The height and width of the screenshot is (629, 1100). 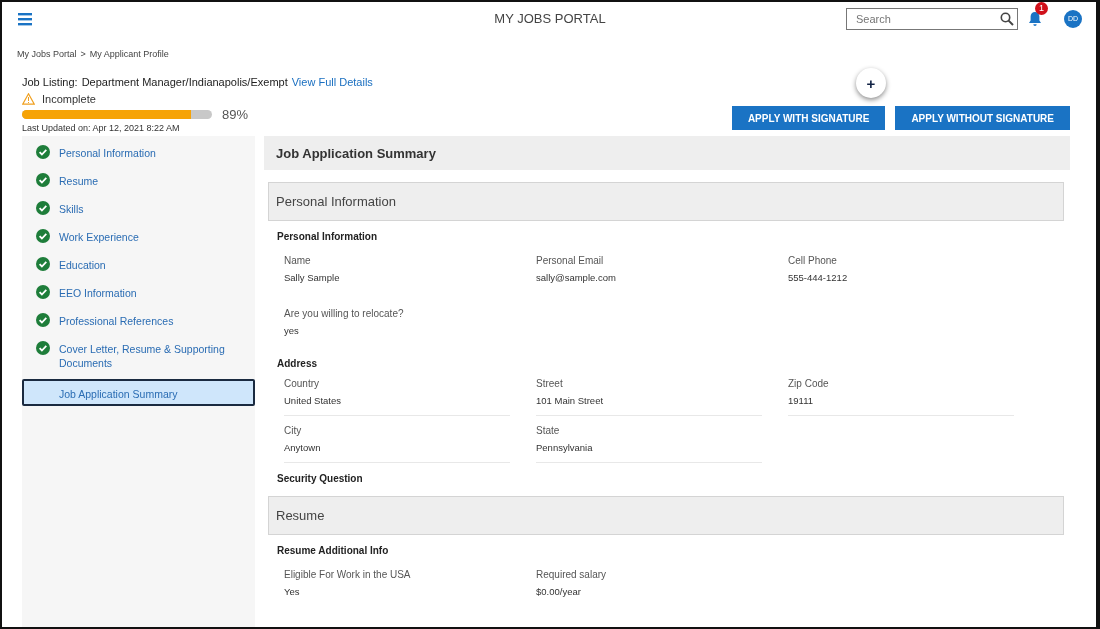 What do you see at coordinates (47, 54) in the screenshot?
I see `breadcrumb-link: My Jobs Portal` at bounding box center [47, 54].